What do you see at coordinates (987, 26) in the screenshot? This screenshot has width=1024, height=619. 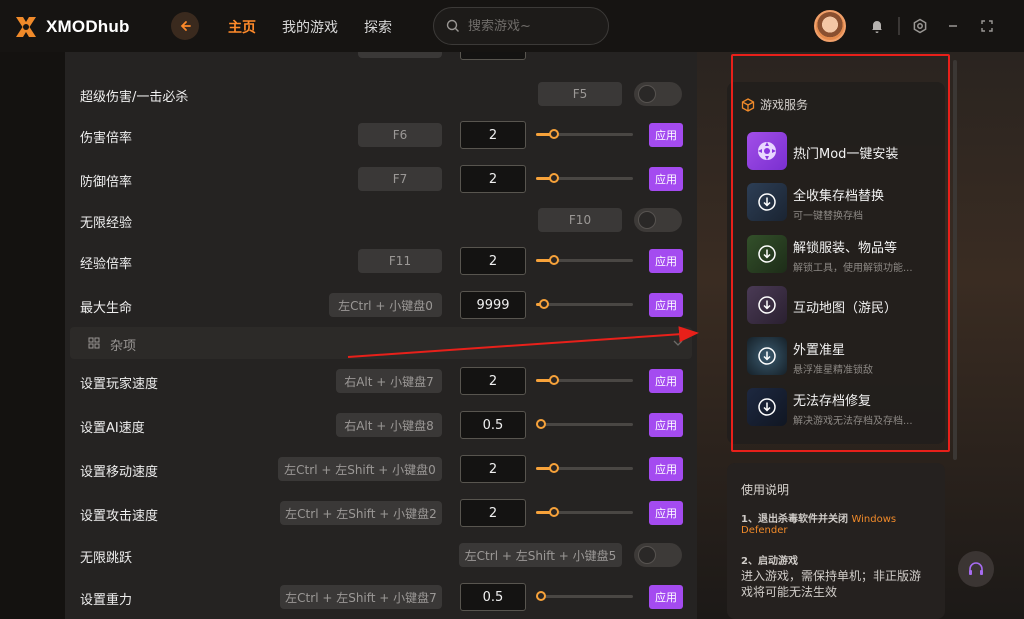 I see `fullscreen-icon` at bounding box center [987, 26].